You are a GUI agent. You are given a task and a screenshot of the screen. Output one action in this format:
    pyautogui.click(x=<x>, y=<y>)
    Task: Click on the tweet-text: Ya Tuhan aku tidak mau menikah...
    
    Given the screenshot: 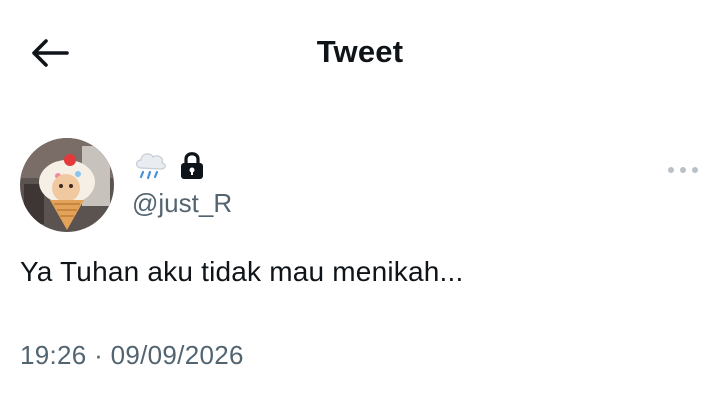 What is the action you would take?
    pyautogui.click(x=242, y=271)
    